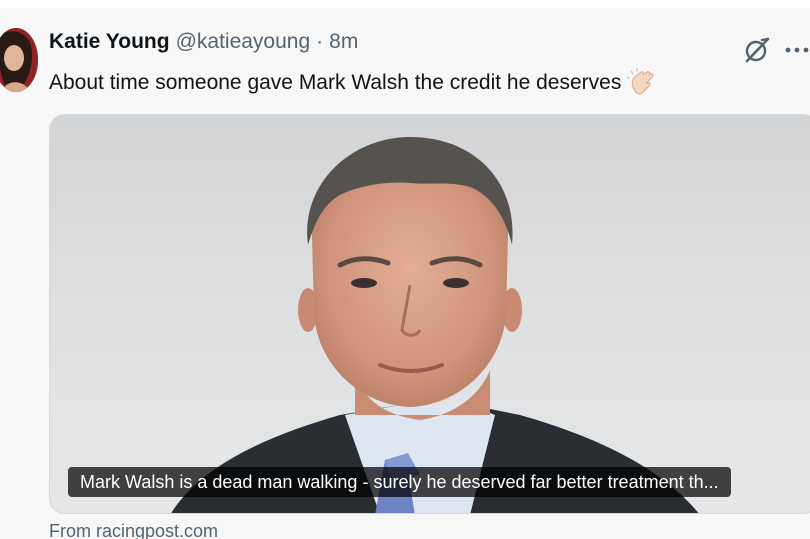  I want to click on author-name: Katie Young, so click(109, 42).